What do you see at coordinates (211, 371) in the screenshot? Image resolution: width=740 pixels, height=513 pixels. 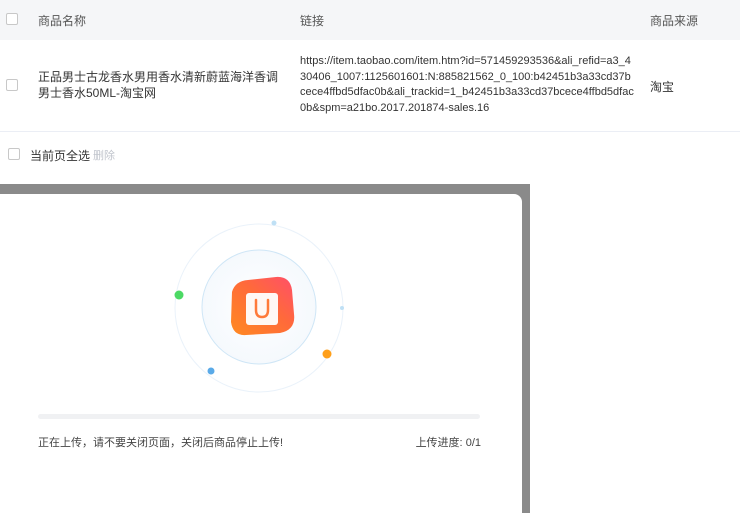 I see `orbit-dot-blue` at bounding box center [211, 371].